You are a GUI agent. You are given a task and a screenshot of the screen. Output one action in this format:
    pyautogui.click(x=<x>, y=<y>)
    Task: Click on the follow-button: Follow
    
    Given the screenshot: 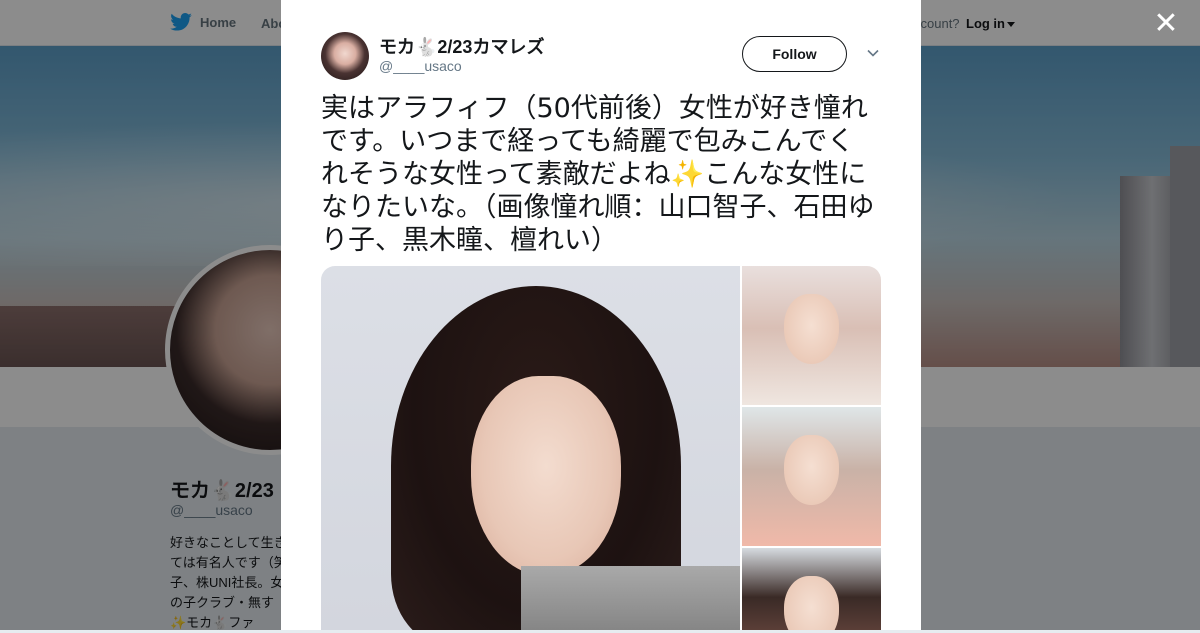 What is the action you would take?
    pyautogui.click(x=794, y=54)
    